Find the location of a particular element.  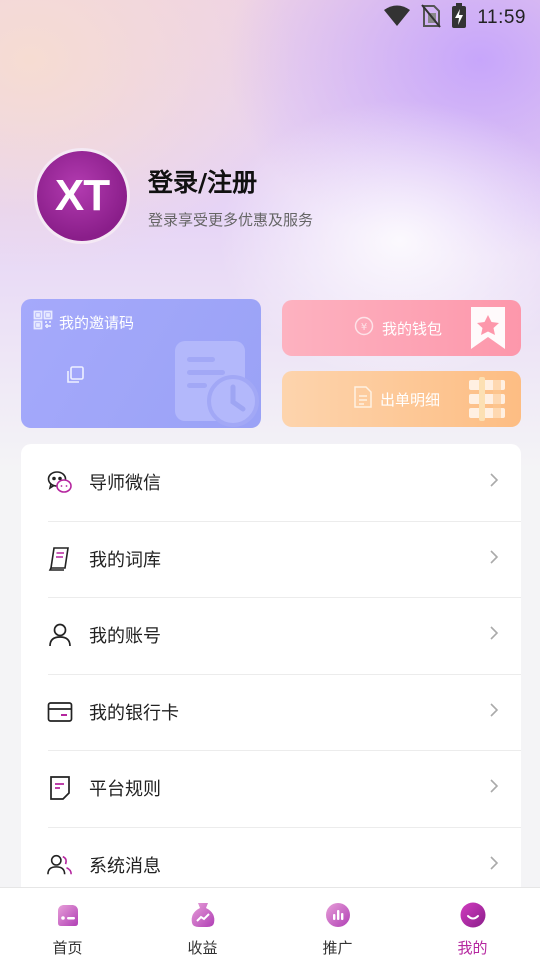

status-time: 11:59 is located at coordinates (501, 17).